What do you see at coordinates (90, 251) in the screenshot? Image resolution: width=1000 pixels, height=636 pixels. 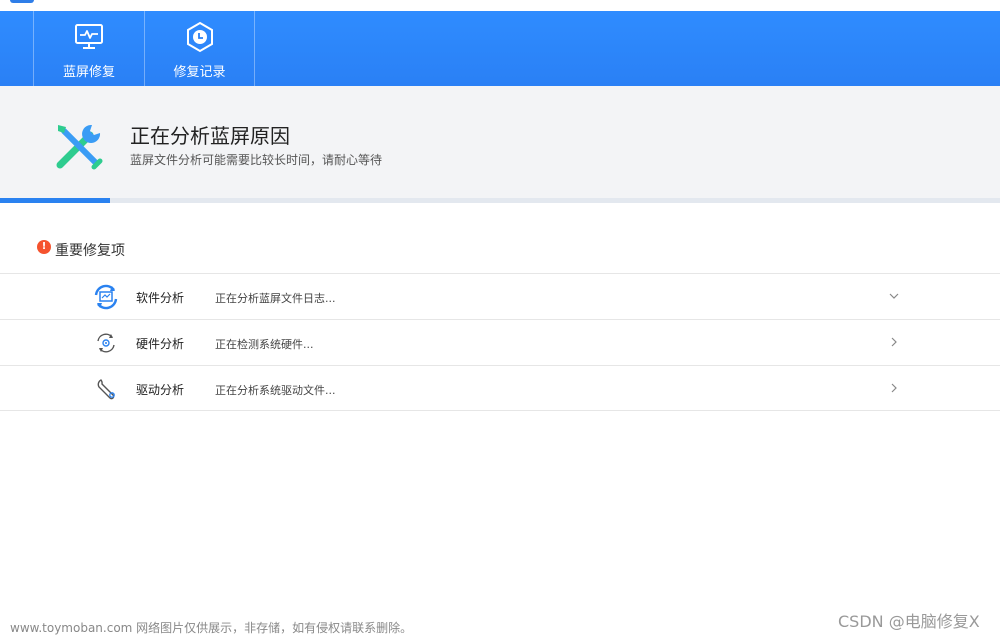 I see `section-title: 重要修复项` at bounding box center [90, 251].